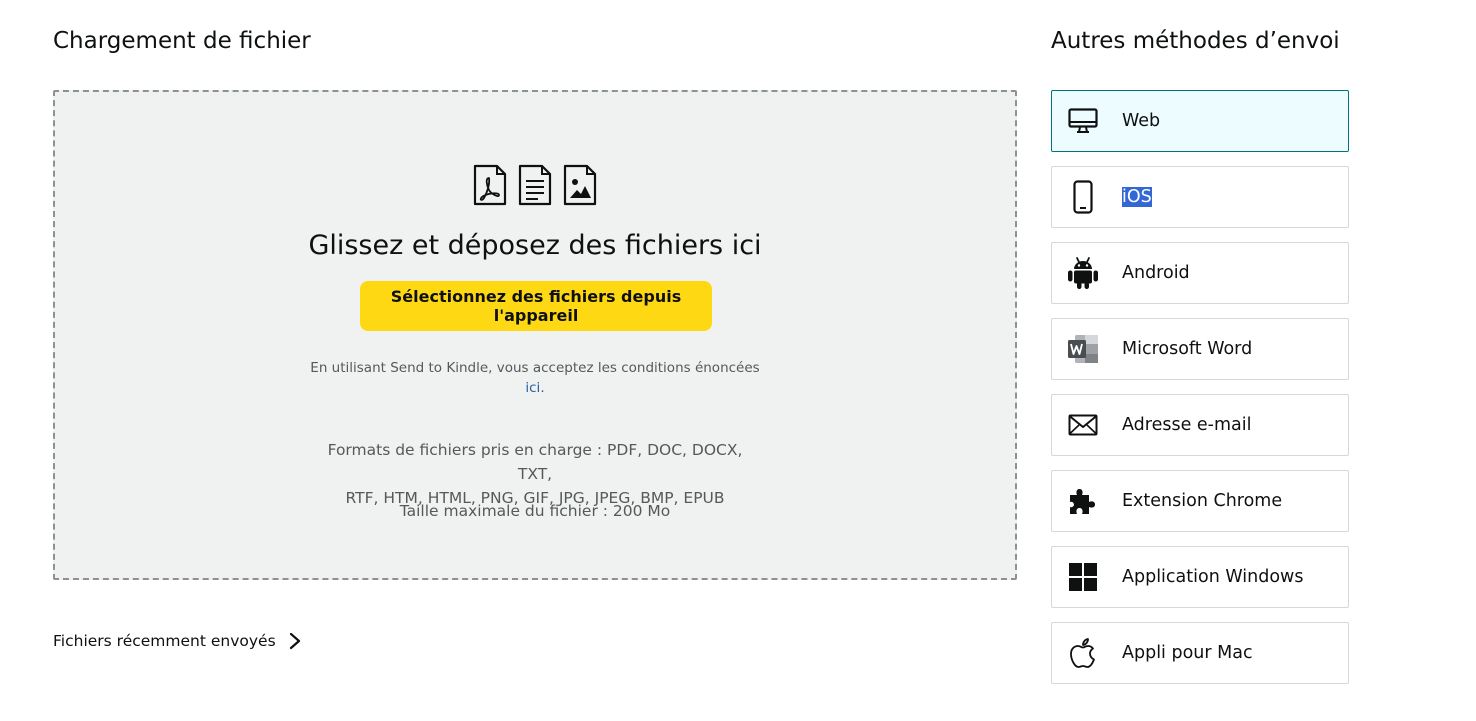 This screenshot has height=721, width=1476. I want to click on method-chrome-extension: Extension Chrome, so click(1200, 501).